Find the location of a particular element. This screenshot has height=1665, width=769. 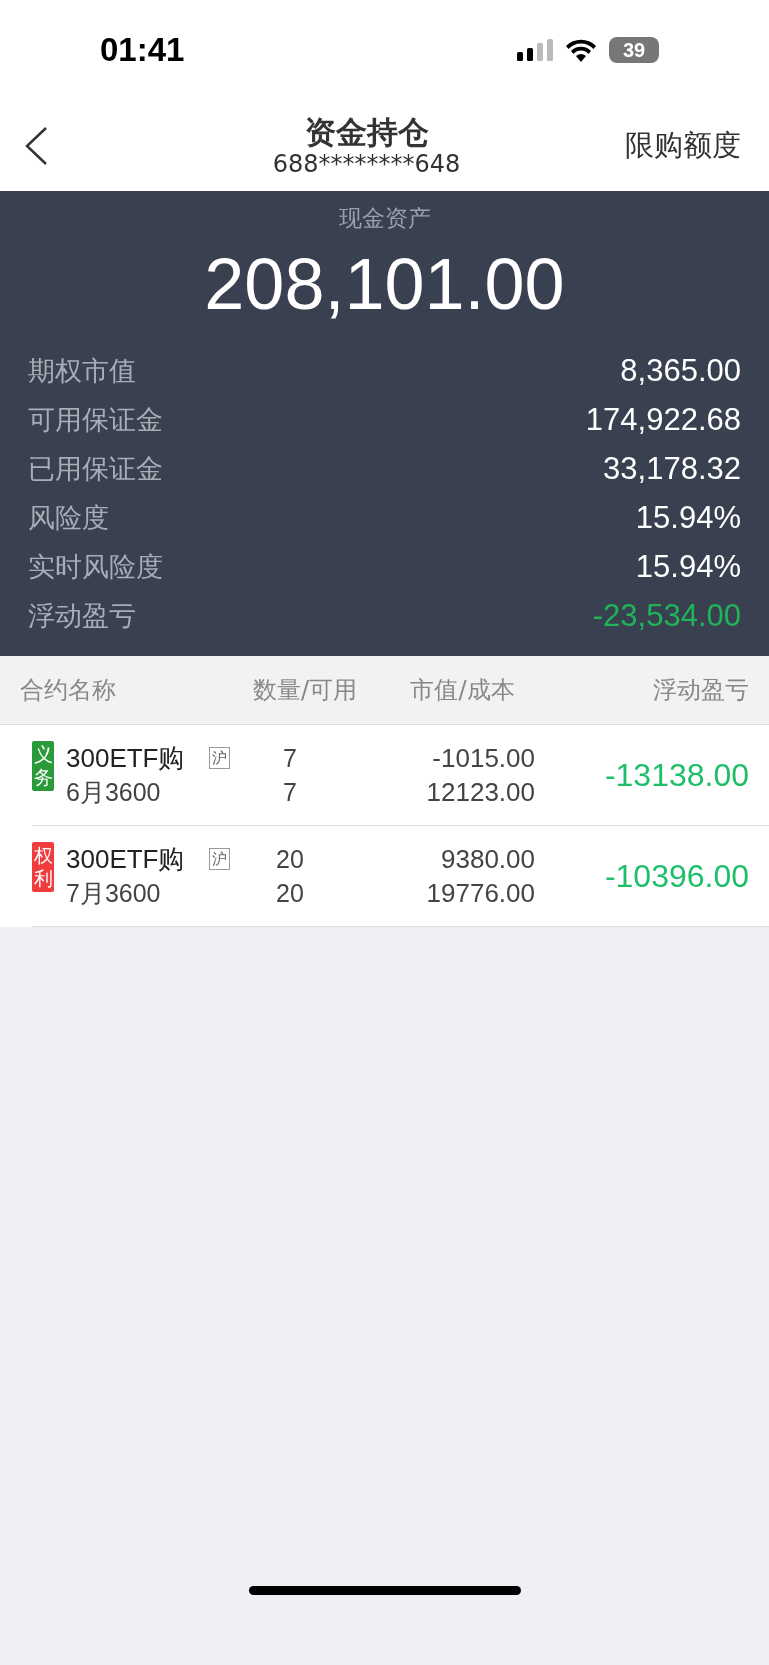

cash-value: 208,101.00 is located at coordinates (384, 284).